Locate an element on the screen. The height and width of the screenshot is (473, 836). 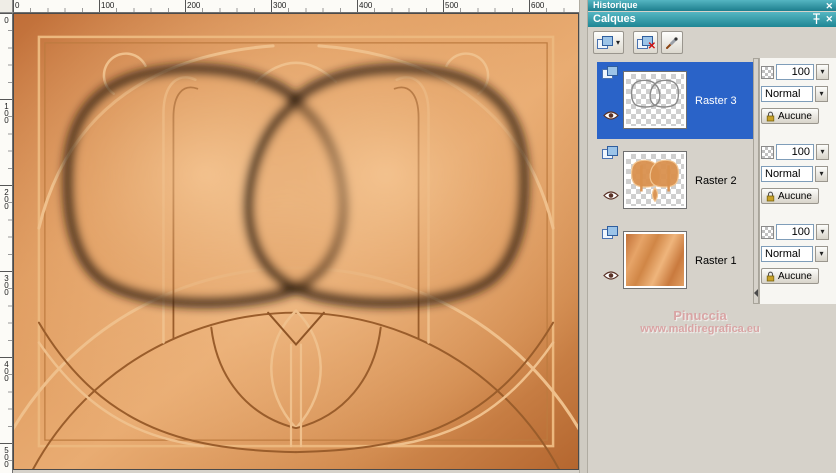
watermark-author: Pinuccia is located at coordinates (700, 315).